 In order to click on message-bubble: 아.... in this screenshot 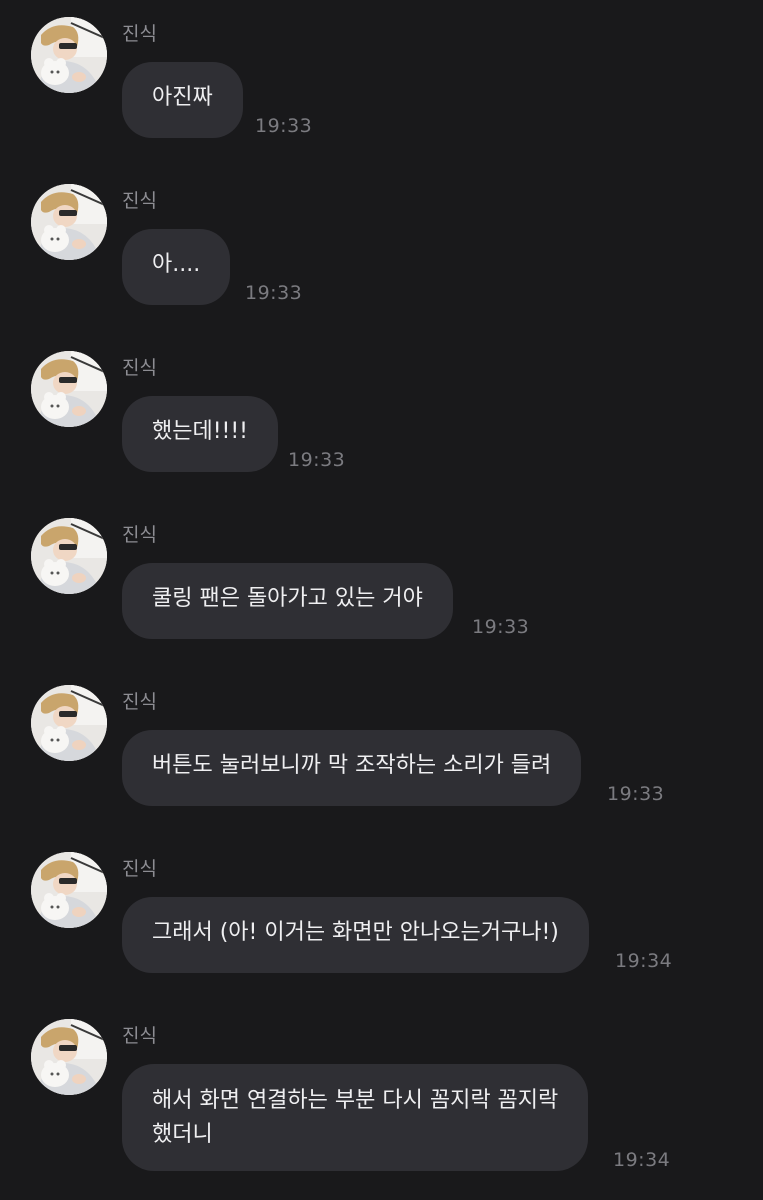, I will do `click(176, 267)`.